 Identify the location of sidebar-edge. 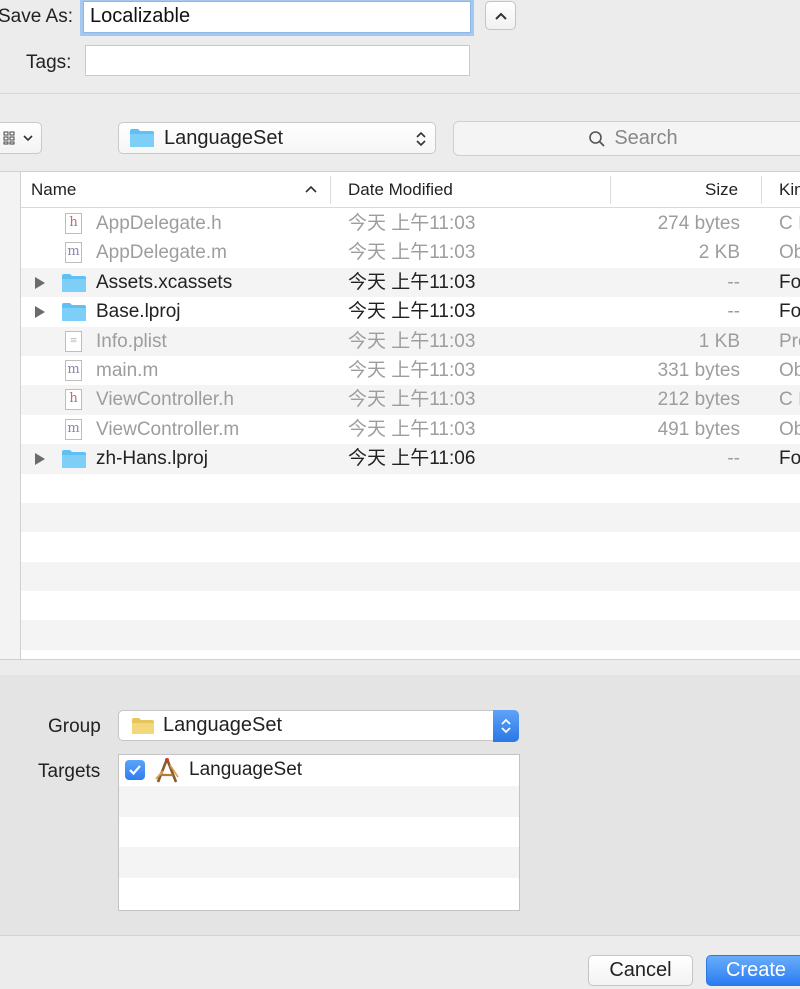
(10, 415).